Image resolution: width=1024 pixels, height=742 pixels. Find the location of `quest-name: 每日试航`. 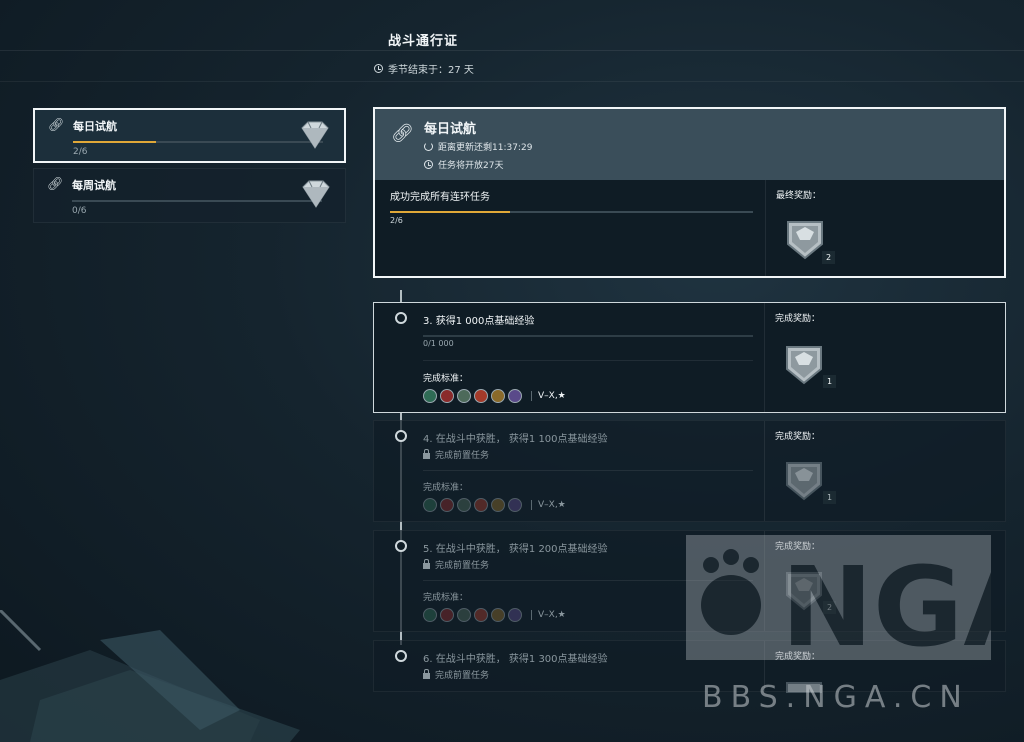

quest-name: 每日试航 is located at coordinates (95, 126).